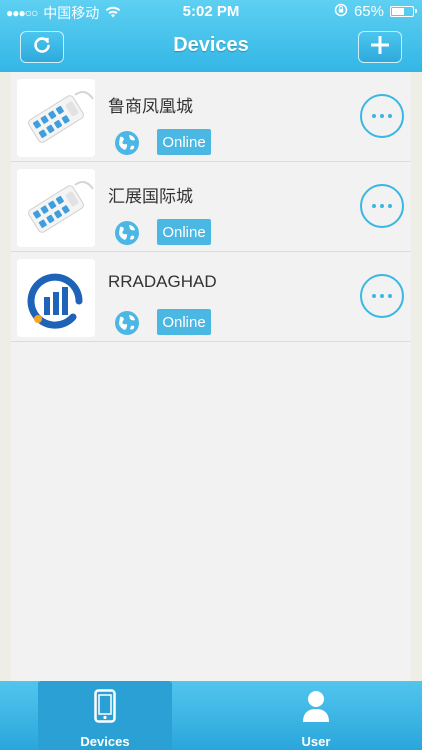  I want to click on device-row: 汇展国际城 Online, so click(211, 207).